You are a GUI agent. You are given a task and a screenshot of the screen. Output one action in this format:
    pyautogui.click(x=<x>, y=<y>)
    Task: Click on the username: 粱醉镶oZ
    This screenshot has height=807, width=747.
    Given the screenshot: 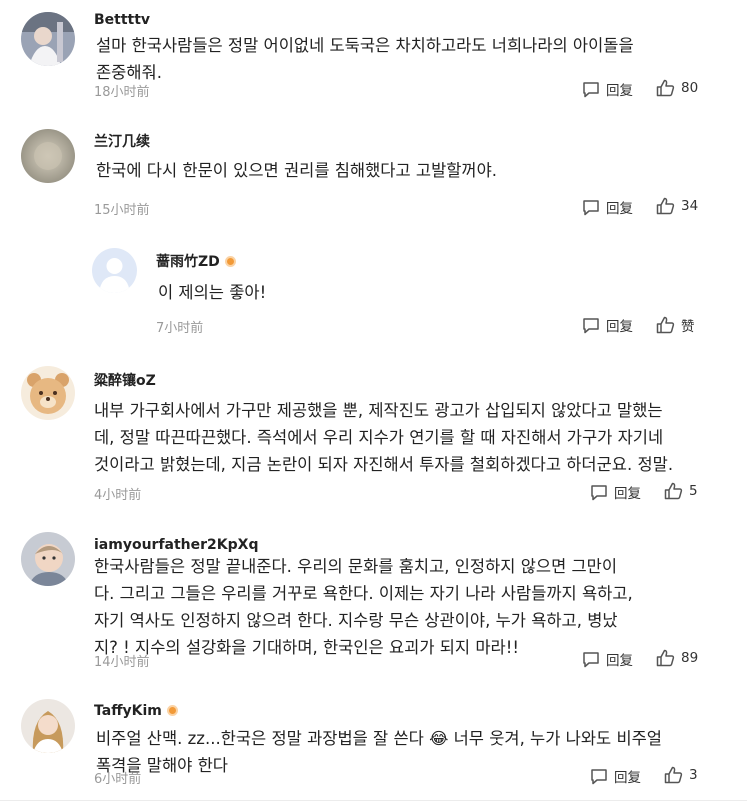 What is the action you would take?
    pyautogui.click(x=125, y=380)
    